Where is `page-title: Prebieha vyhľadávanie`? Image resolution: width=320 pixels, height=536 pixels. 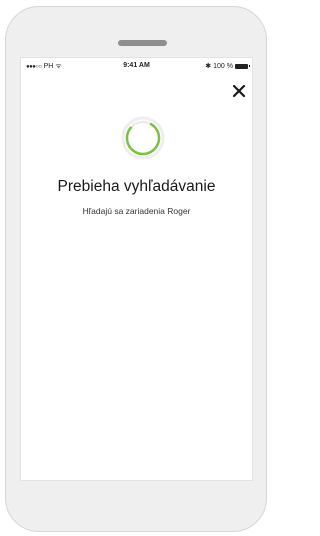
page-title: Prebieha vyhľadávanie is located at coordinates (136, 186).